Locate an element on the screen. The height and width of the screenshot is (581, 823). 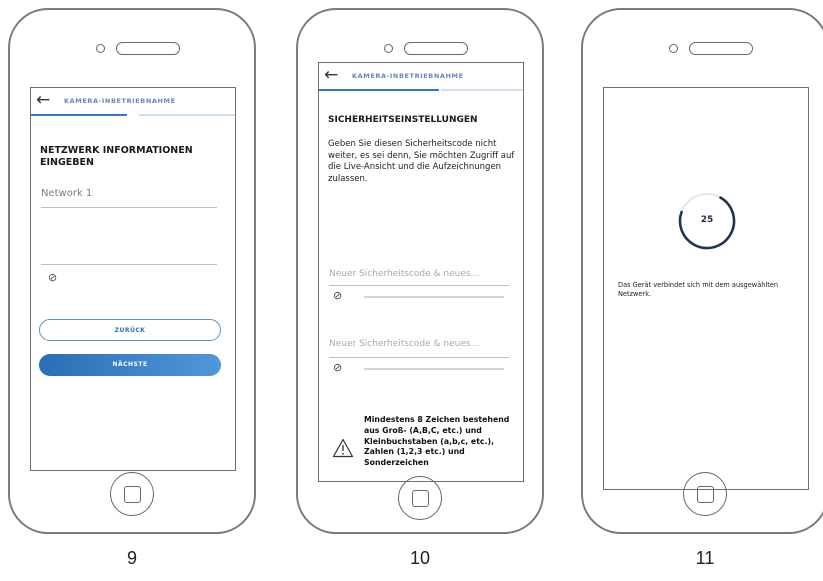
password-field-underline is located at coordinates (129, 264).